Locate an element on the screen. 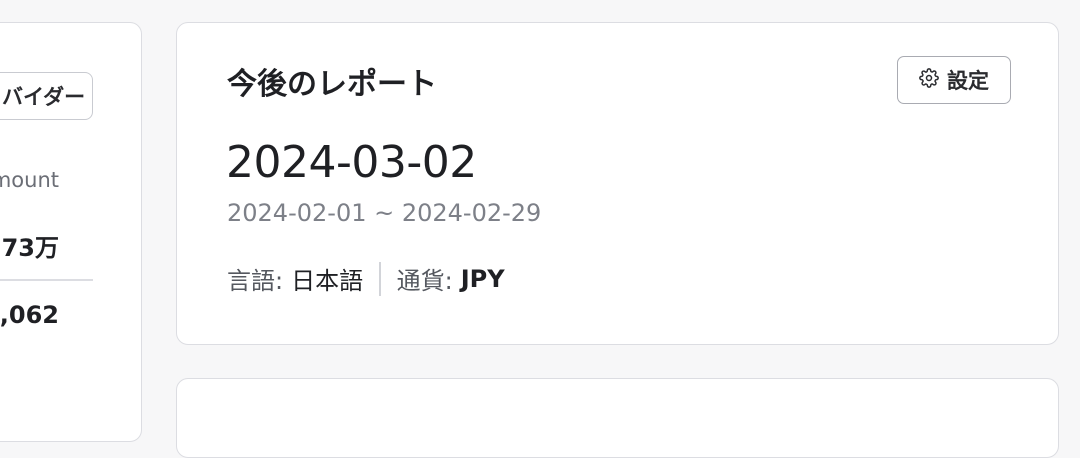 The width and height of the screenshot is (1080, 458). meta-divider is located at coordinates (380, 278).